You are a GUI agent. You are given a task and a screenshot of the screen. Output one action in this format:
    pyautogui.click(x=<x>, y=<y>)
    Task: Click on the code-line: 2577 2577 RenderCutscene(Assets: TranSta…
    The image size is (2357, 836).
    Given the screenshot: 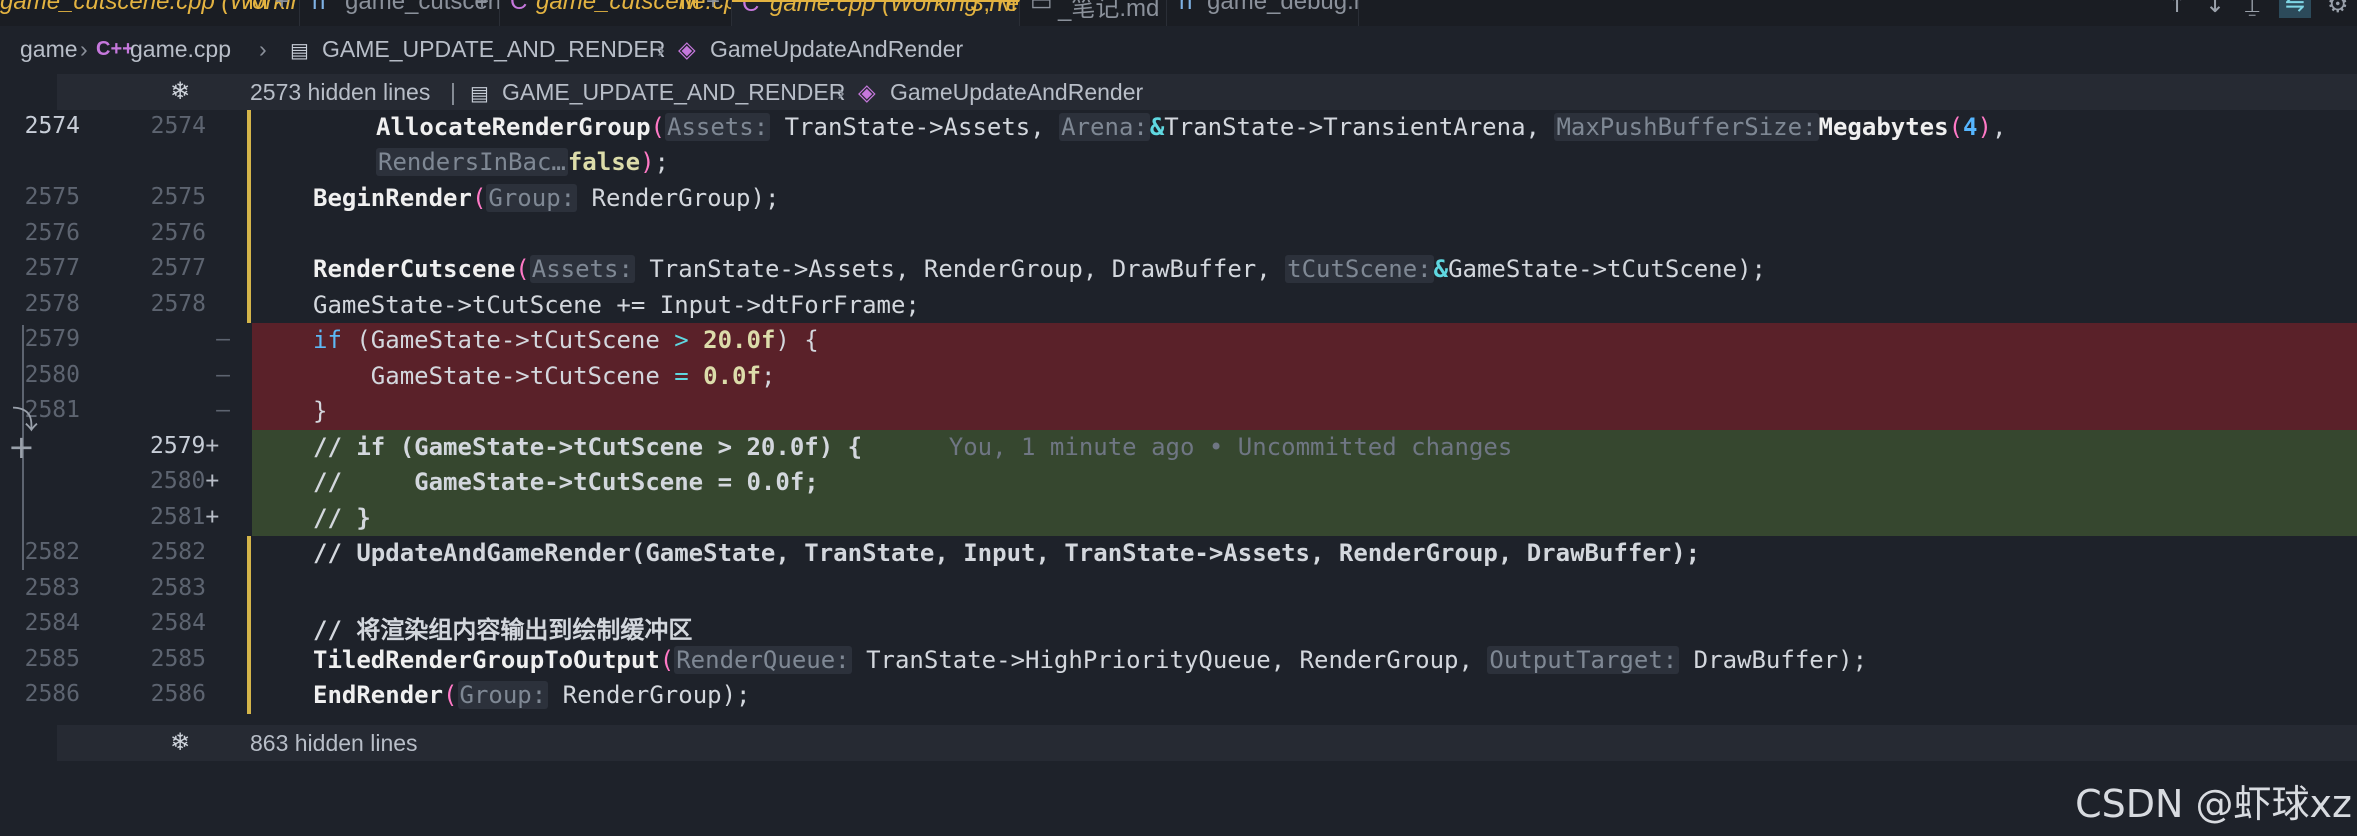 What is the action you would take?
    pyautogui.click(x=1178, y=270)
    